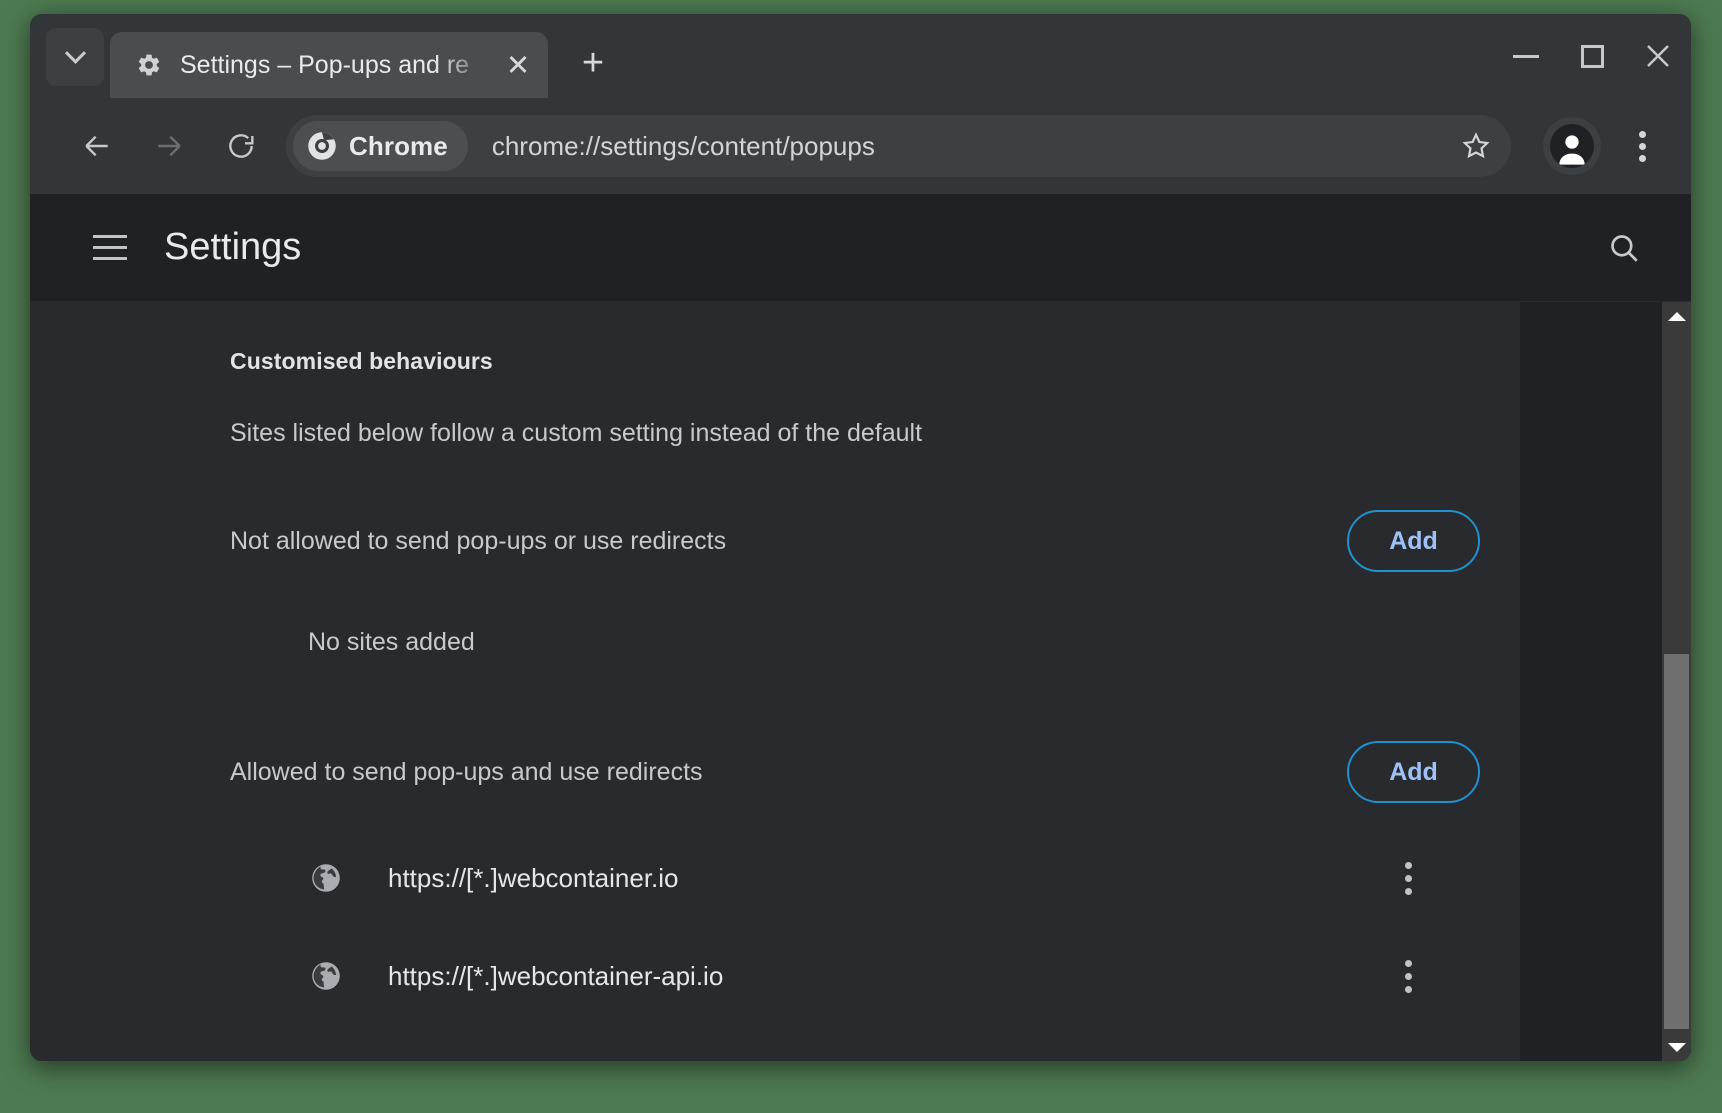 The image size is (1722, 1113). What do you see at coordinates (1676, 841) in the screenshot?
I see `scrollbar-thumb` at bounding box center [1676, 841].